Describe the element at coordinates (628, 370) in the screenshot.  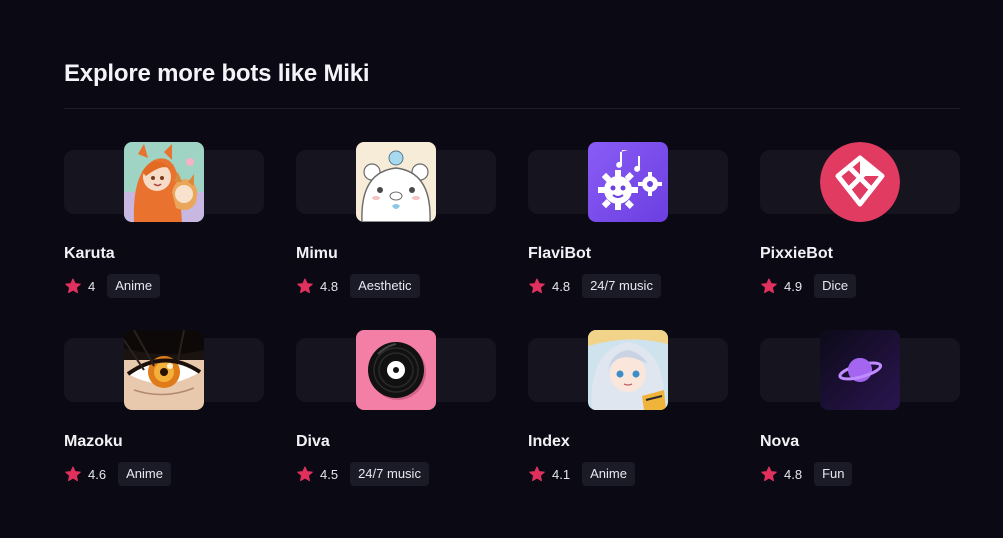
I see `anime-silver-hair-avatar-icon` at that location.